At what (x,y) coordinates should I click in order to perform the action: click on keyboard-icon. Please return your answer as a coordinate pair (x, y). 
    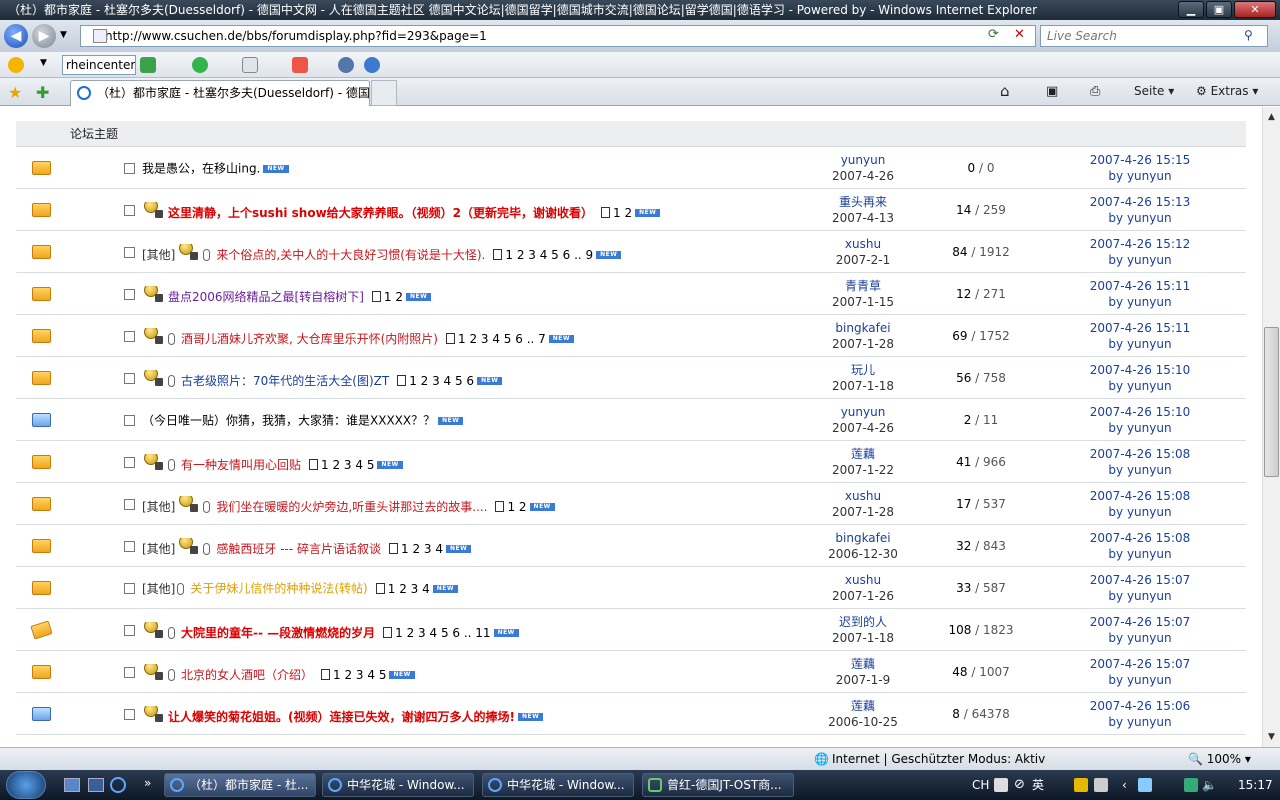
    Looking at the image, I should click on (1001, 785).